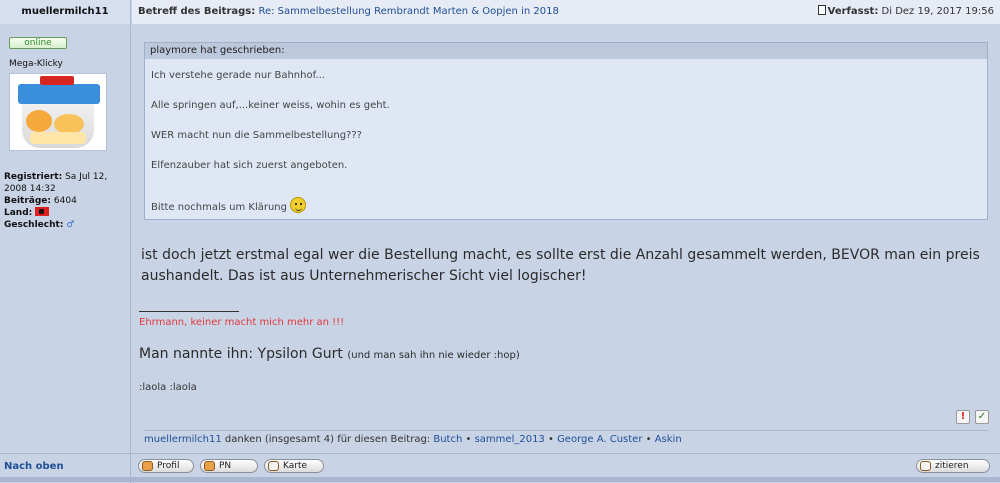  What do you see at coordinates (937, 11) in the screenshot?
I see `posted-date: Di Dez 19, 2017 19:56` at bounding box center [937, 11].